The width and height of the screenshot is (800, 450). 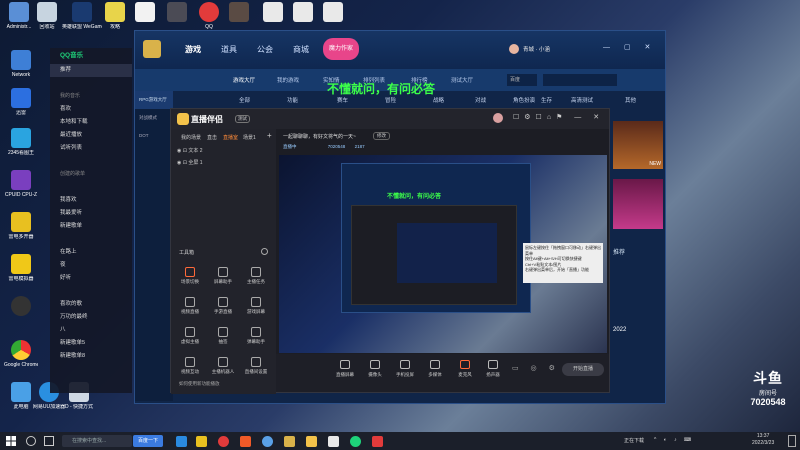 I want to click on source-item-1: ◉ ⊡ 文本 2, so click(x=190, y=150).